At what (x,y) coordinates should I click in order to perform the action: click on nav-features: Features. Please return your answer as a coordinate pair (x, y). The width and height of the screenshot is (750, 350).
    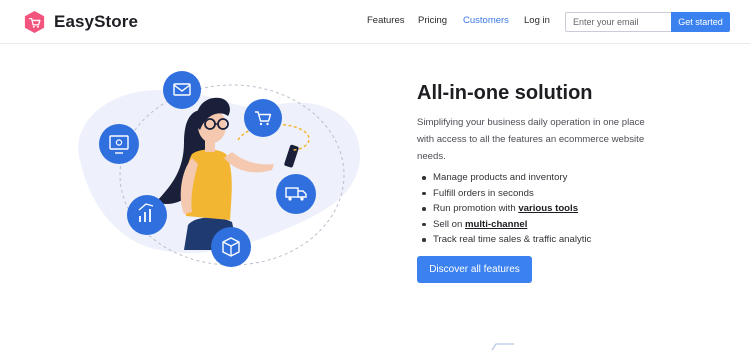
    Looking at the image, I should click on (386, 20).